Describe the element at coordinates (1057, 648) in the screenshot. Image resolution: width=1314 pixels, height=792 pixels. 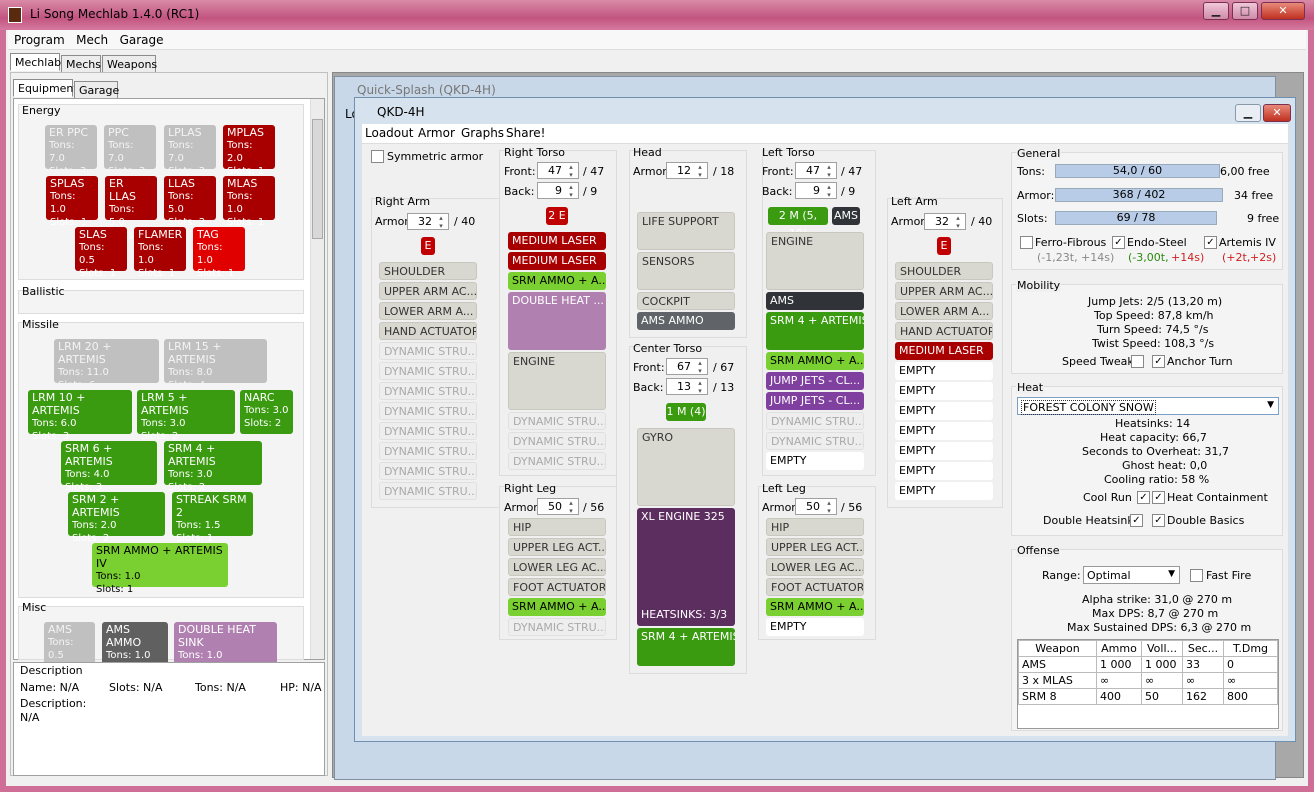
I see `col-weapon: Weapon` at that location.